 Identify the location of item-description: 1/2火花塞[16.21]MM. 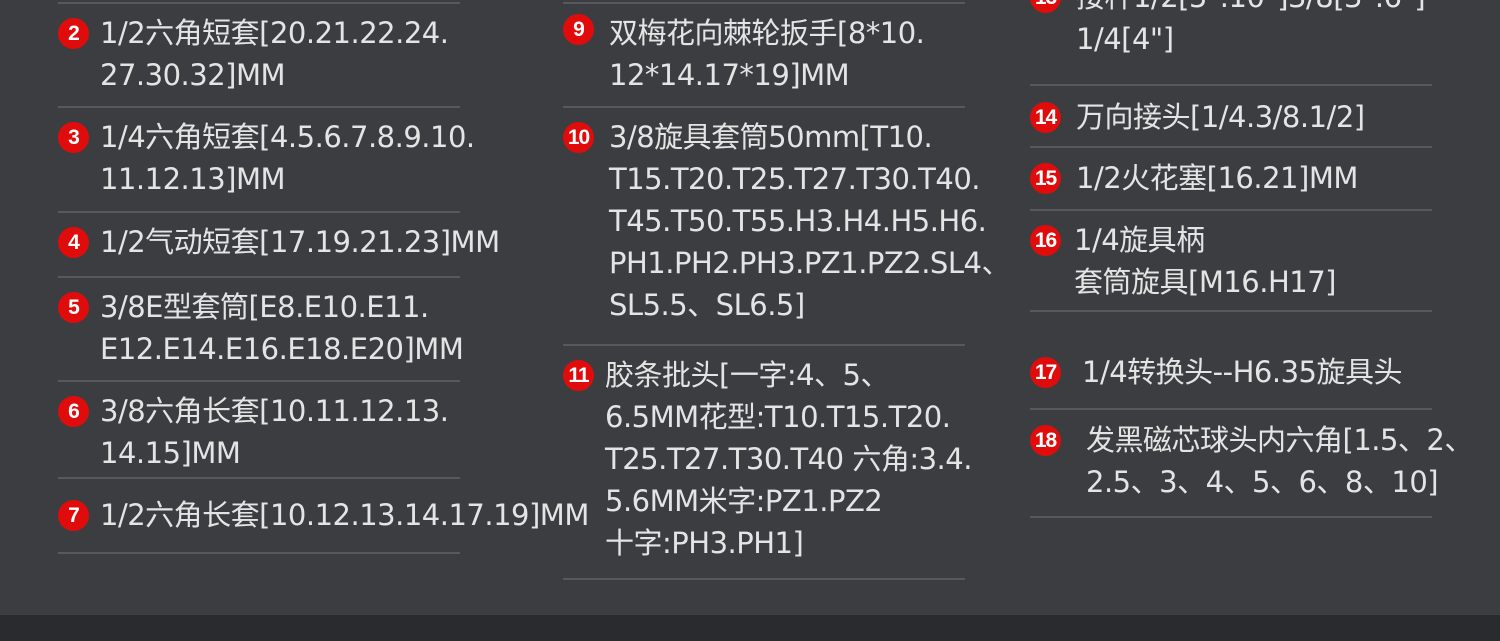
(1217, 178).